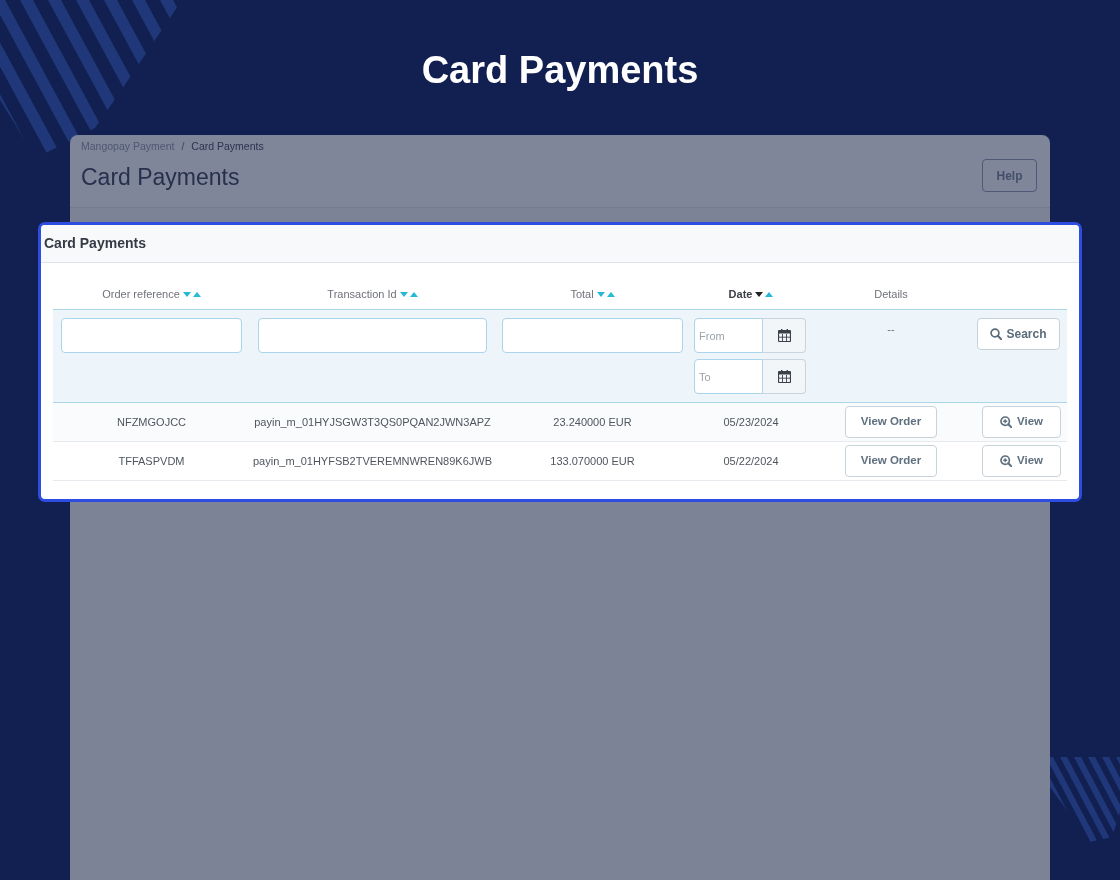 This screenshot has height=880, width=1120. I want to click on column-header: Order reference, so click(141, 295).